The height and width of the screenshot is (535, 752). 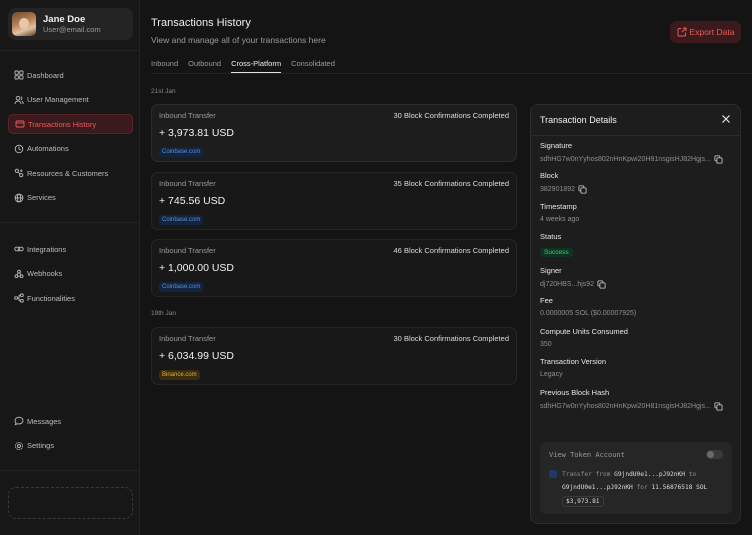 I want to click on nav-bottom: Messages Settings, so click(x=70, y=435).